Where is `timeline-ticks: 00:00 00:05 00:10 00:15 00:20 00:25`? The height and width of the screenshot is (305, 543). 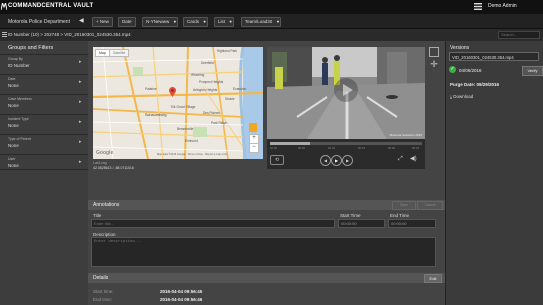
timeline-ticks: 00:00 00:05 00:10 00:15 00:20 00:25 is located at coordinates (346, 148).